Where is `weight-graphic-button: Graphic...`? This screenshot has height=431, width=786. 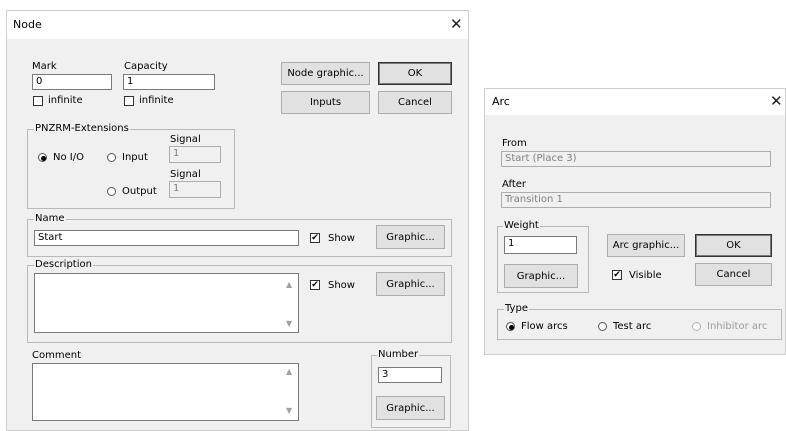 weight-graphic-button: Graphic... is located at coordinates (541, 276).